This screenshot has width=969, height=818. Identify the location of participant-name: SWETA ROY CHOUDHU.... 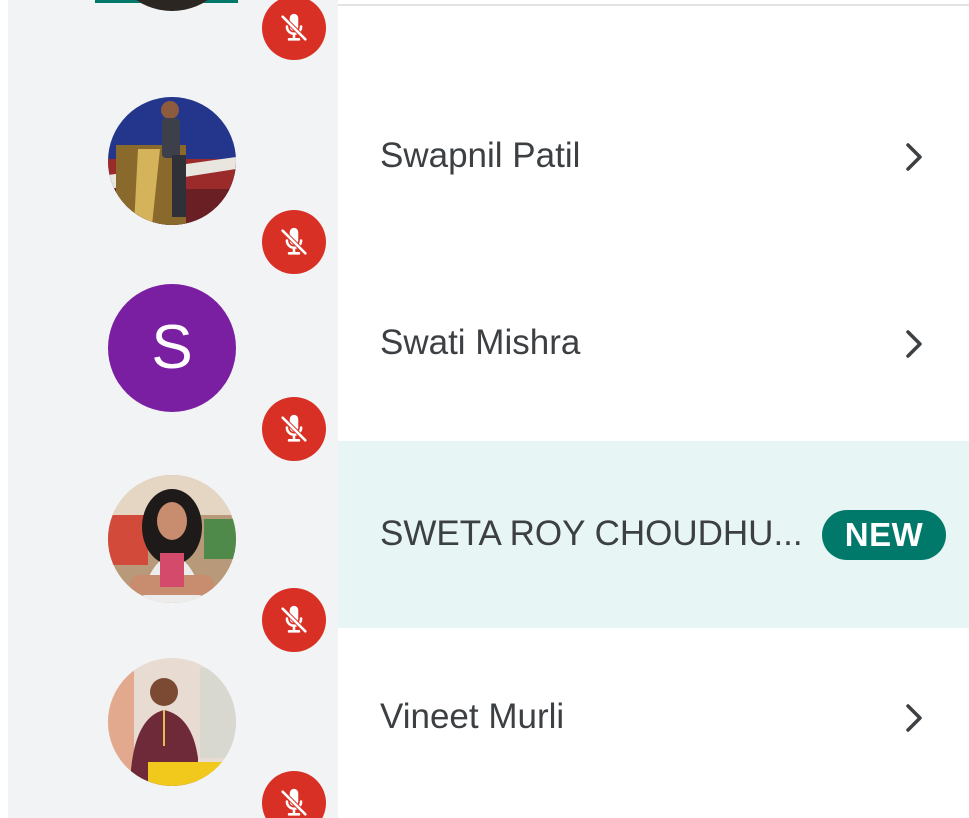
(591, 533).